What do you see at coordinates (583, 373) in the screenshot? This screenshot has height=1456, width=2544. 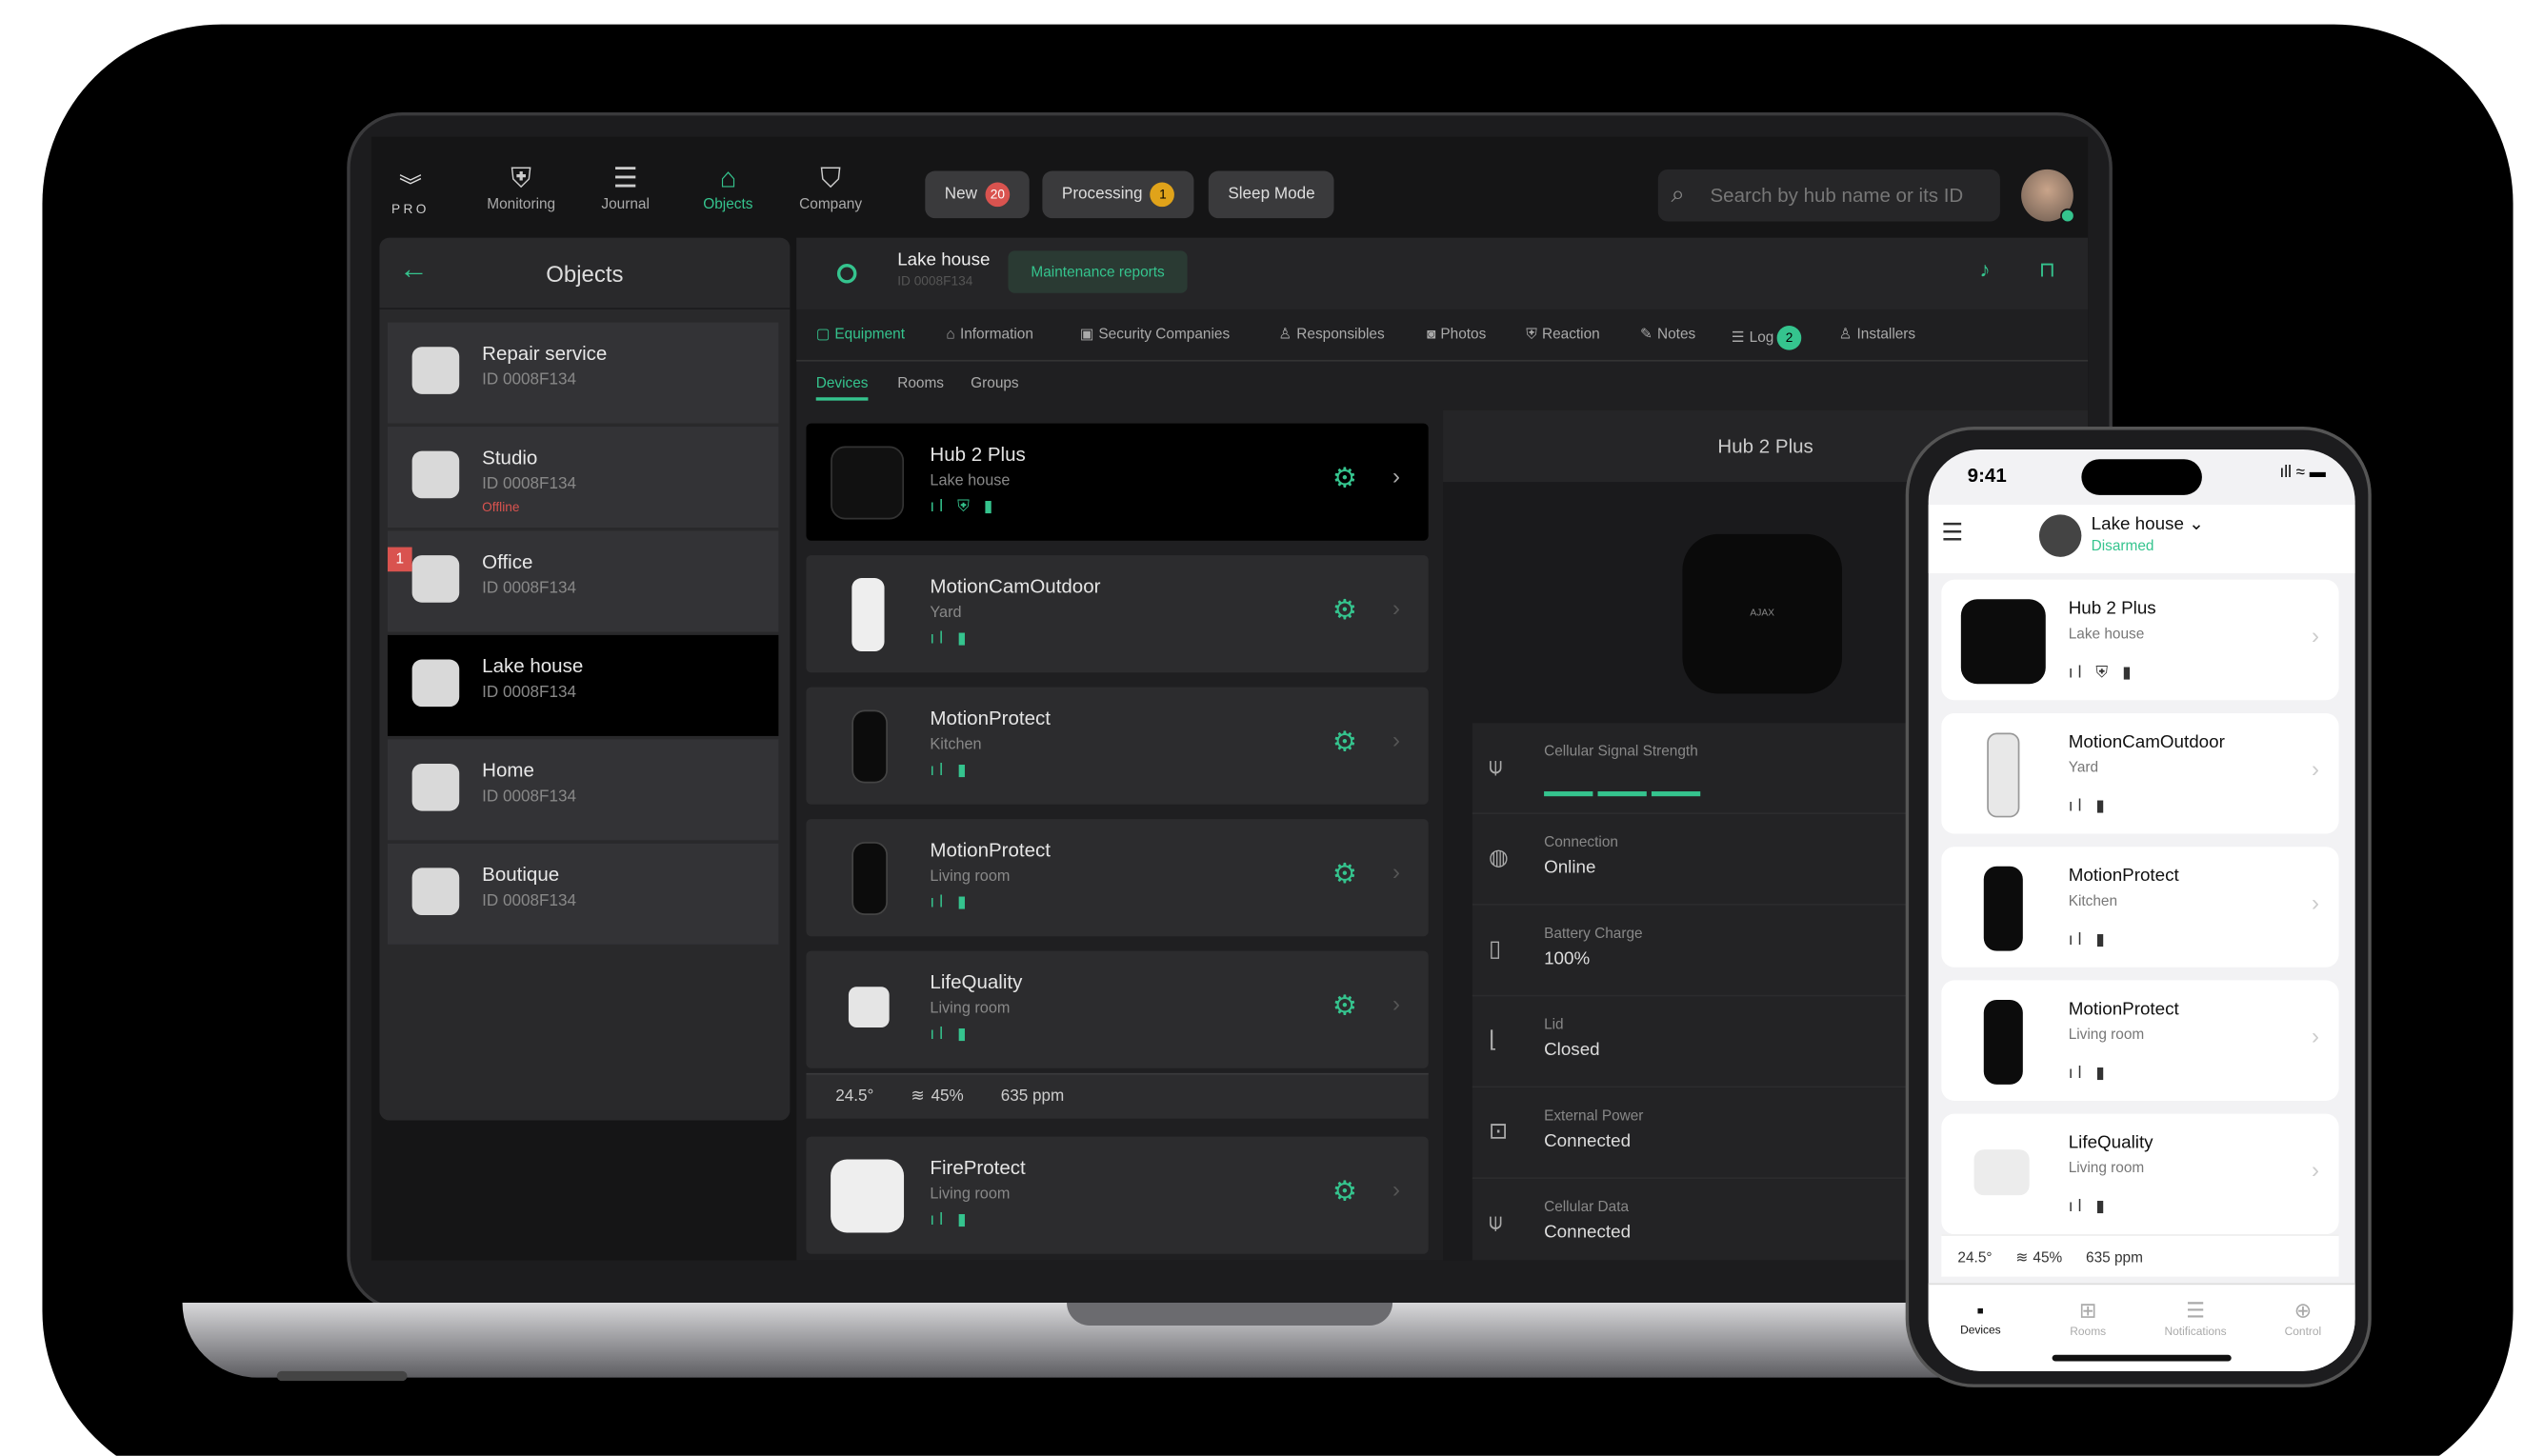 I see `object-item: Repair service ID 0008F134` at bounding box center [583, 373].